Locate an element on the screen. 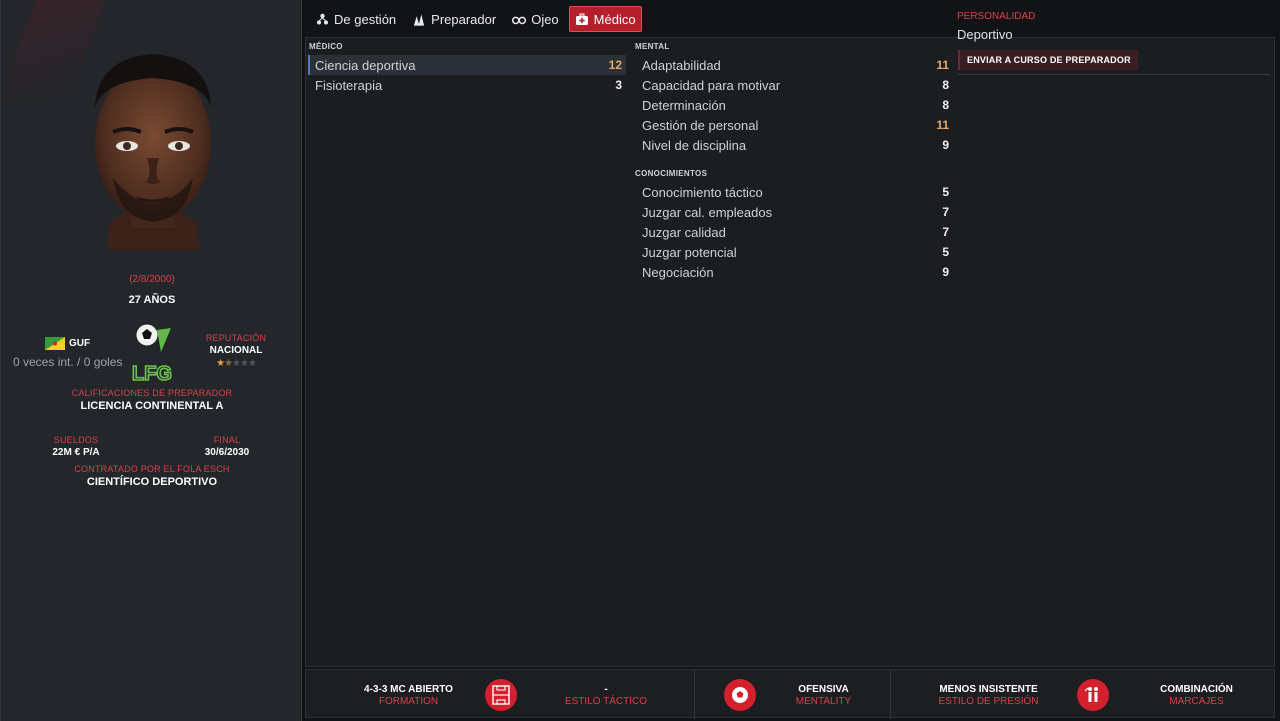  attribute-row: Capacidad para motivar 8 is located at coordinates (794, 85).